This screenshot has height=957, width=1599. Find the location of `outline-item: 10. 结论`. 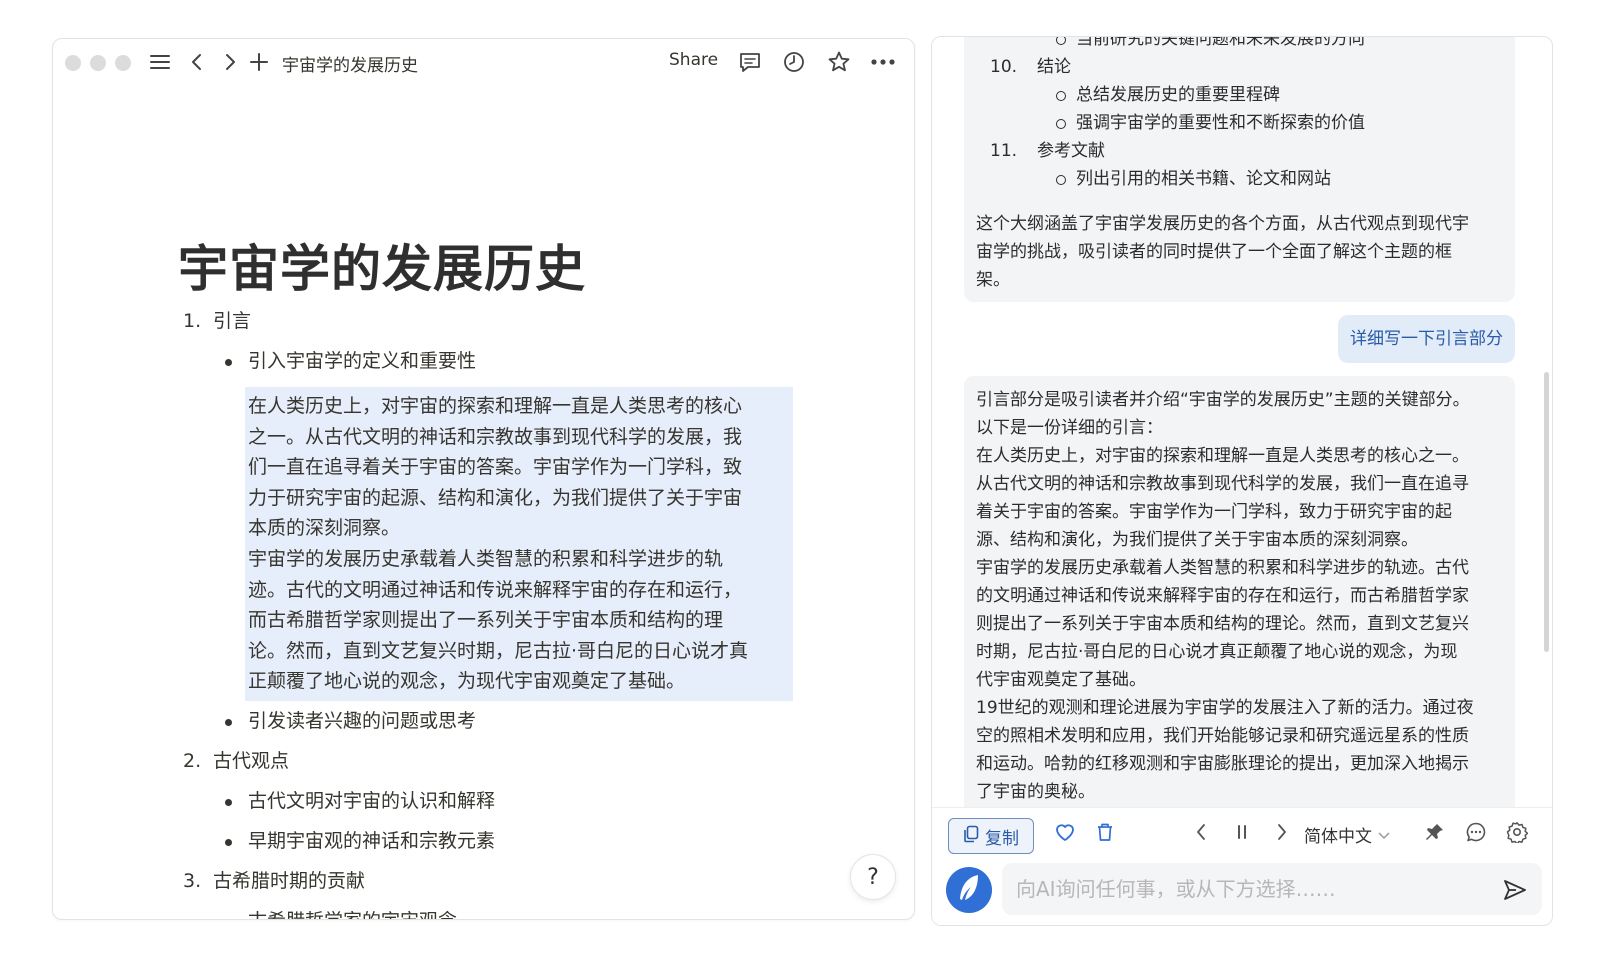

outline-item: 10. 结论 is located at coordinates (1239, 67).